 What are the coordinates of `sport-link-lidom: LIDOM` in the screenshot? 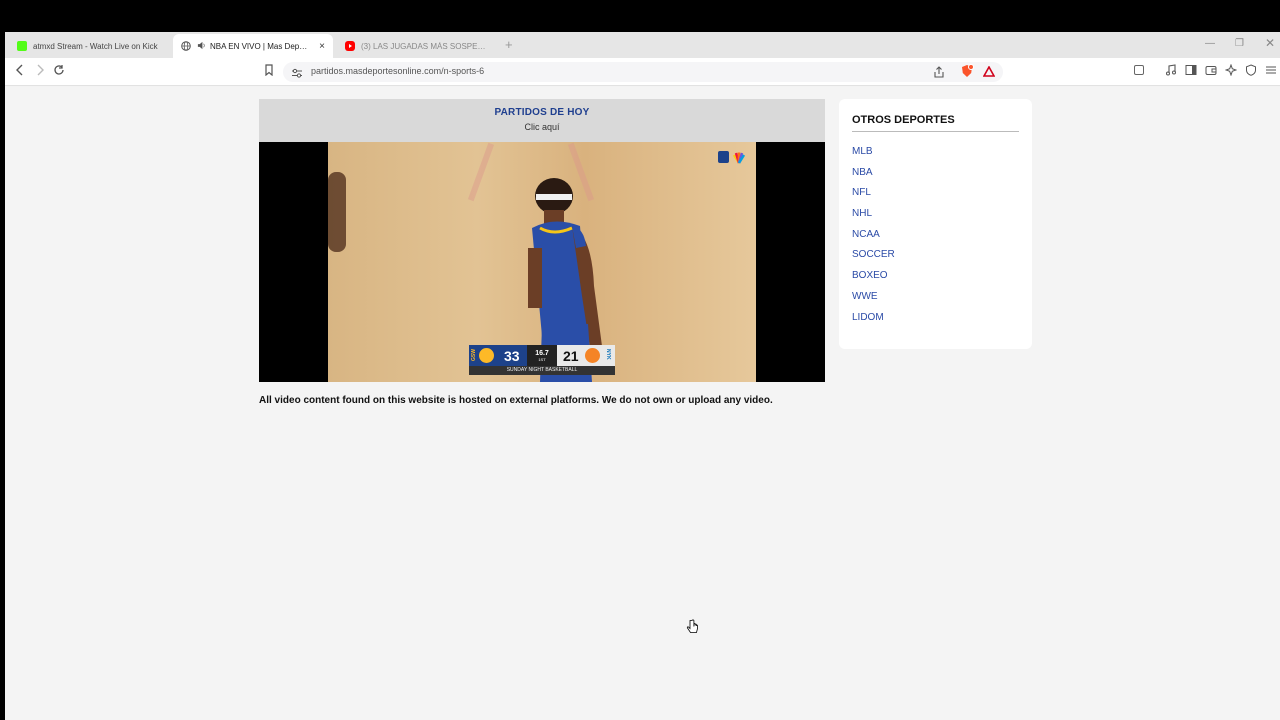 It's located at (935, 320).